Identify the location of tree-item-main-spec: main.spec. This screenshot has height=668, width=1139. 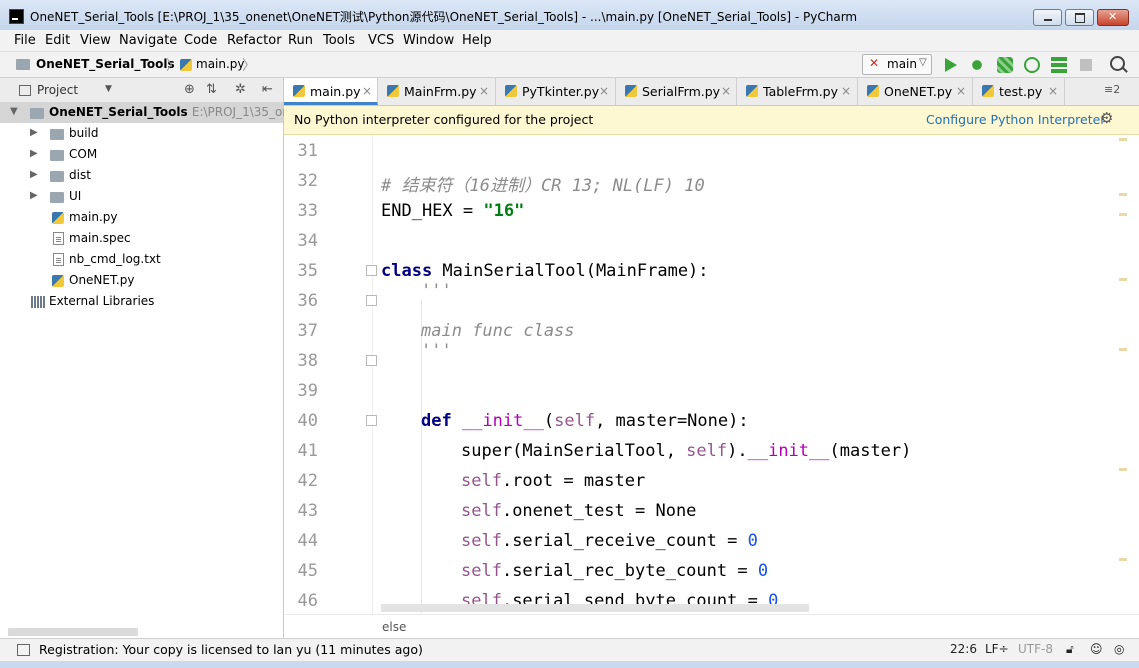
(141, 238).